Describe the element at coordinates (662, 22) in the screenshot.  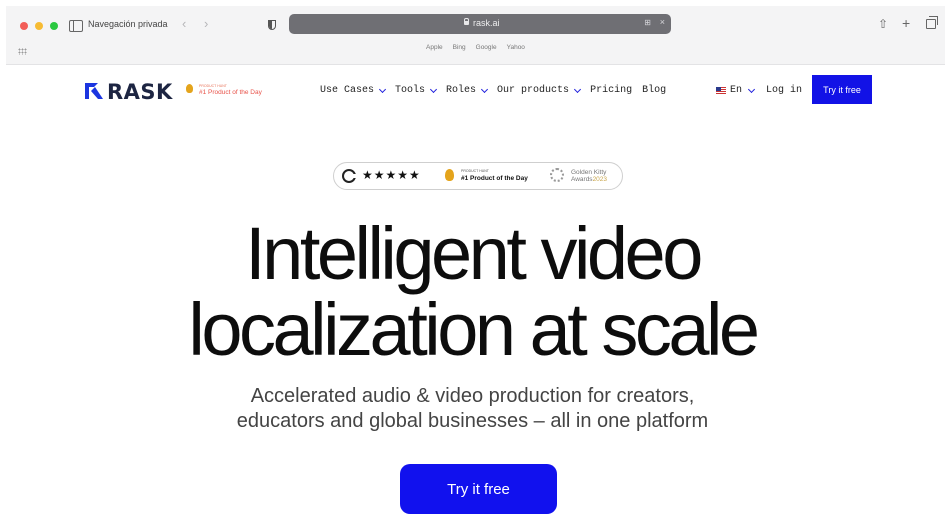
I see `close-icon: ×` at that location.